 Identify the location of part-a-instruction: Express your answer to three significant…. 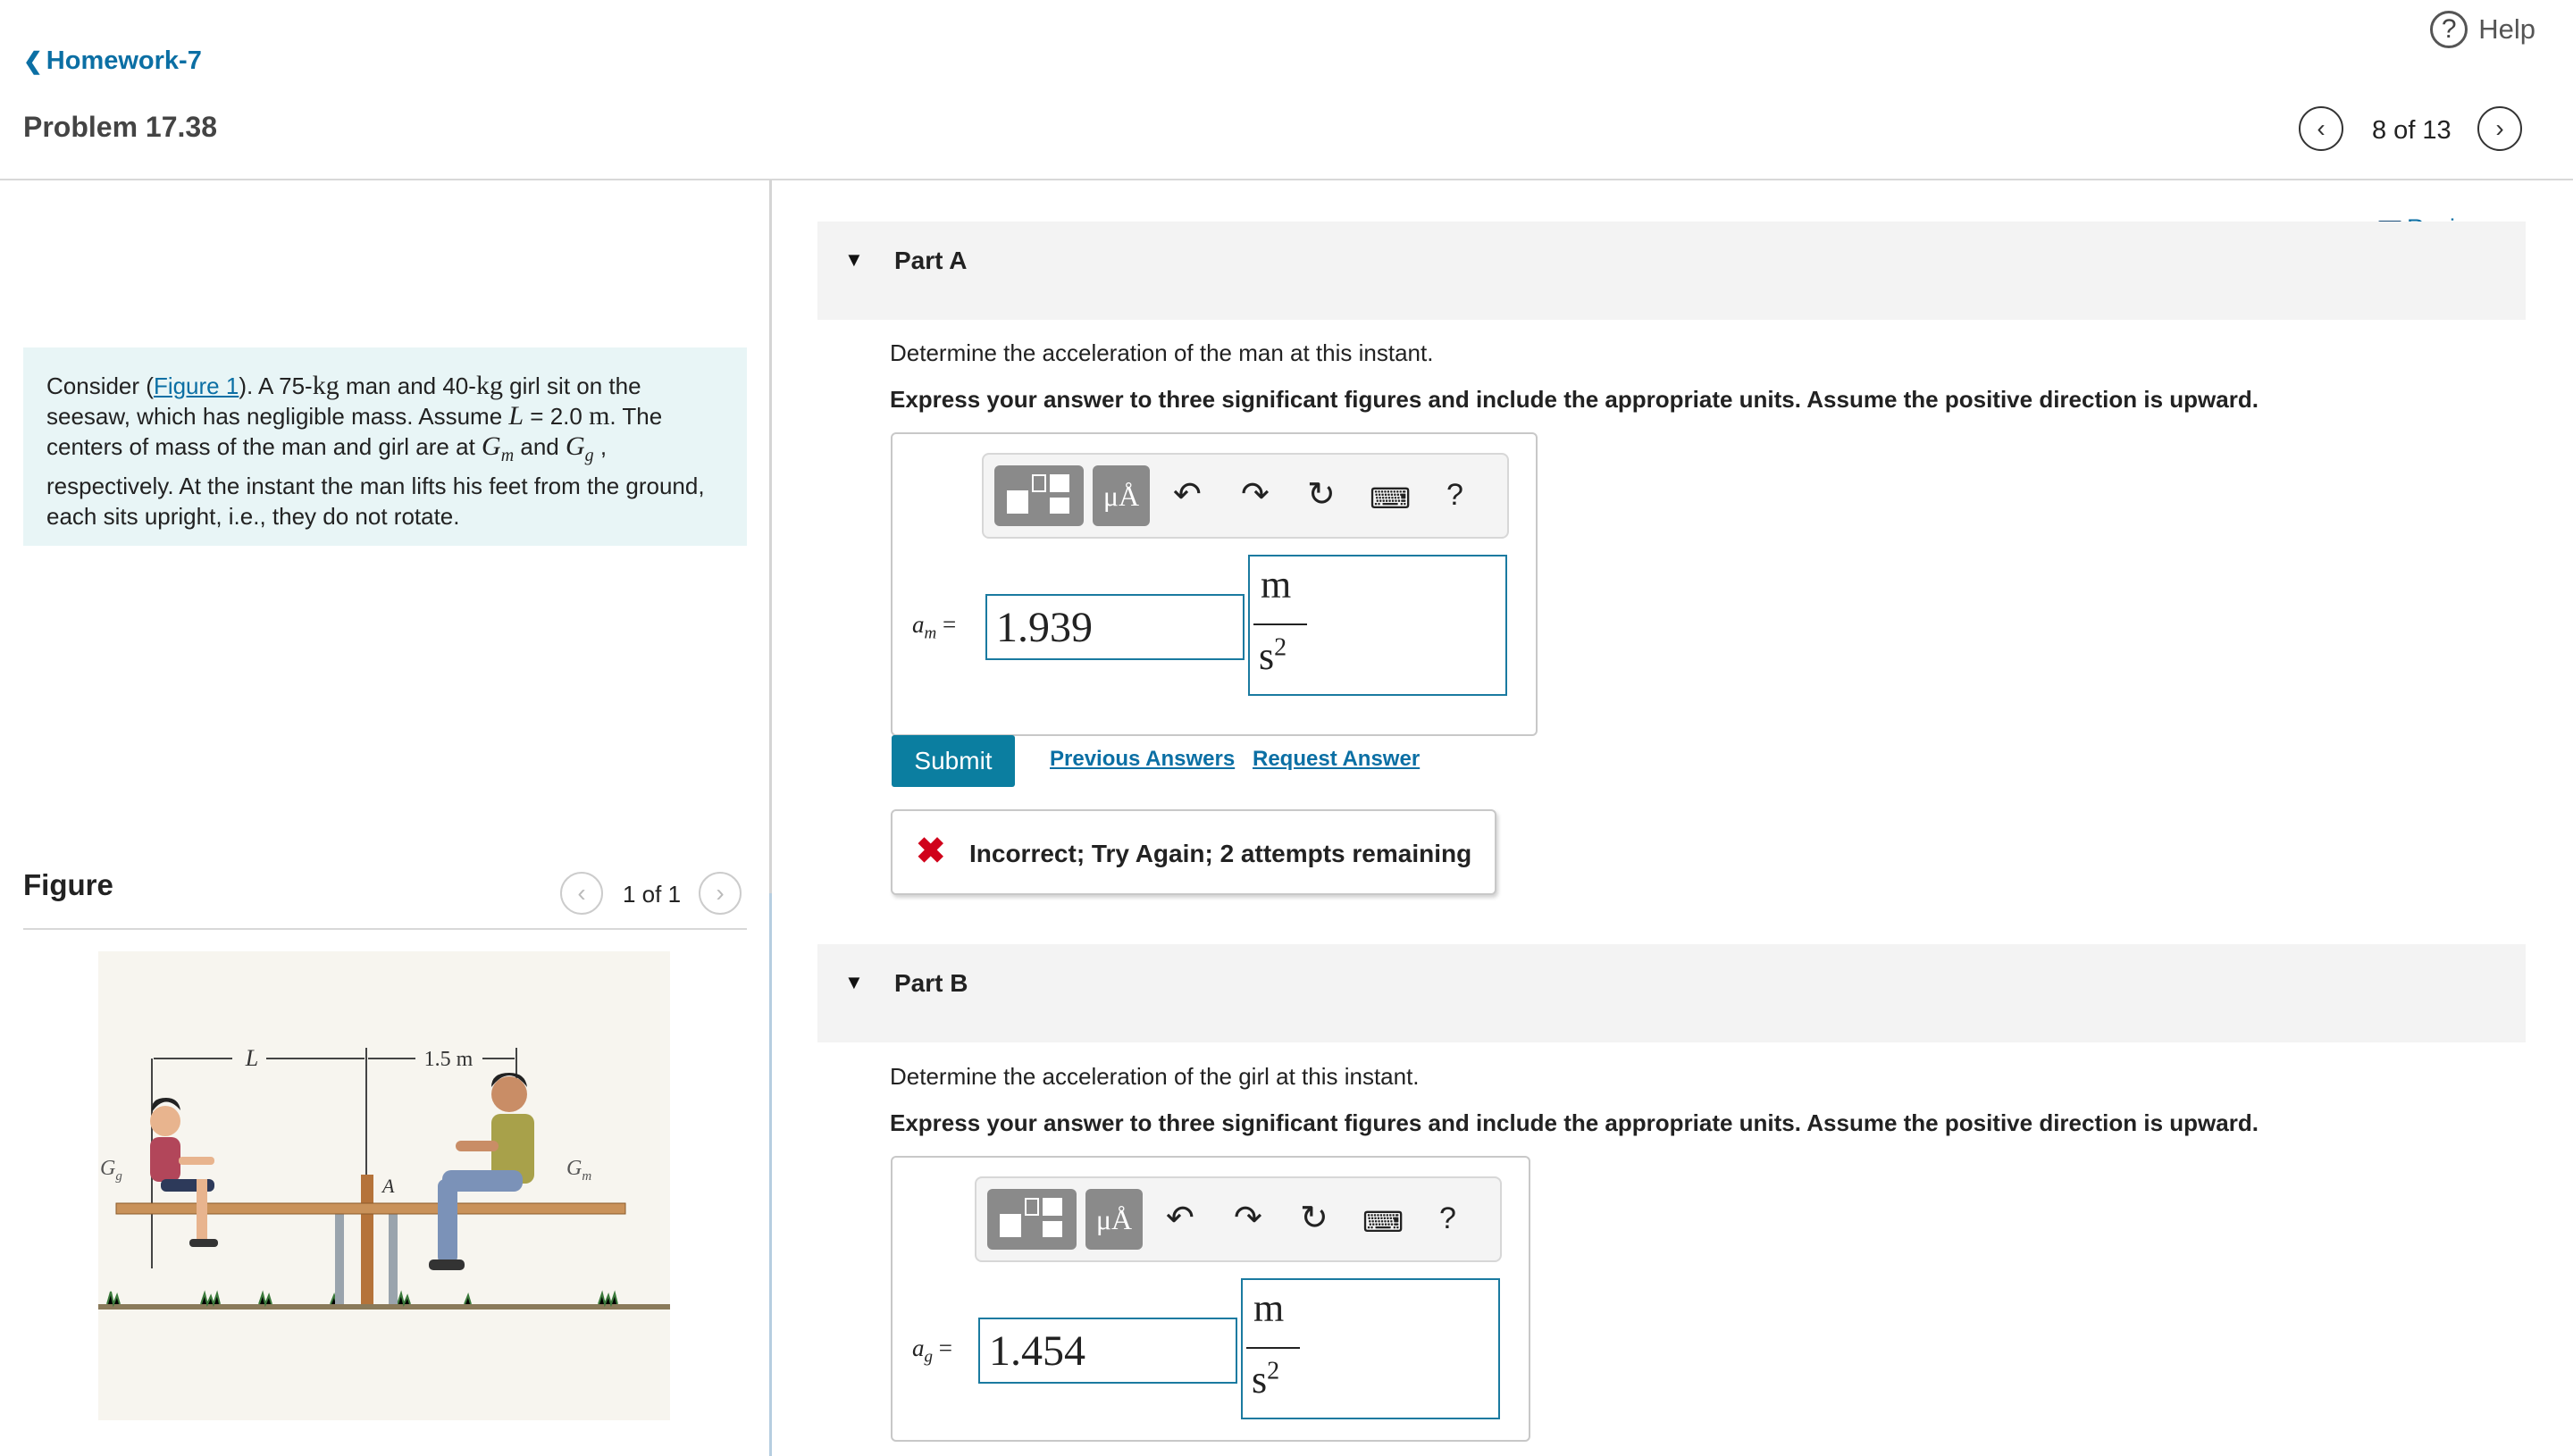
(1574, 399).